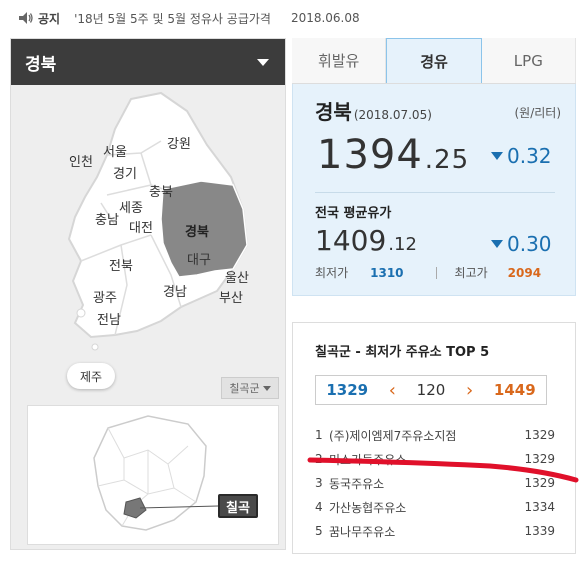 The image size is (580, 564). I want to click on national-price-dec: .12, so click(402, 244).